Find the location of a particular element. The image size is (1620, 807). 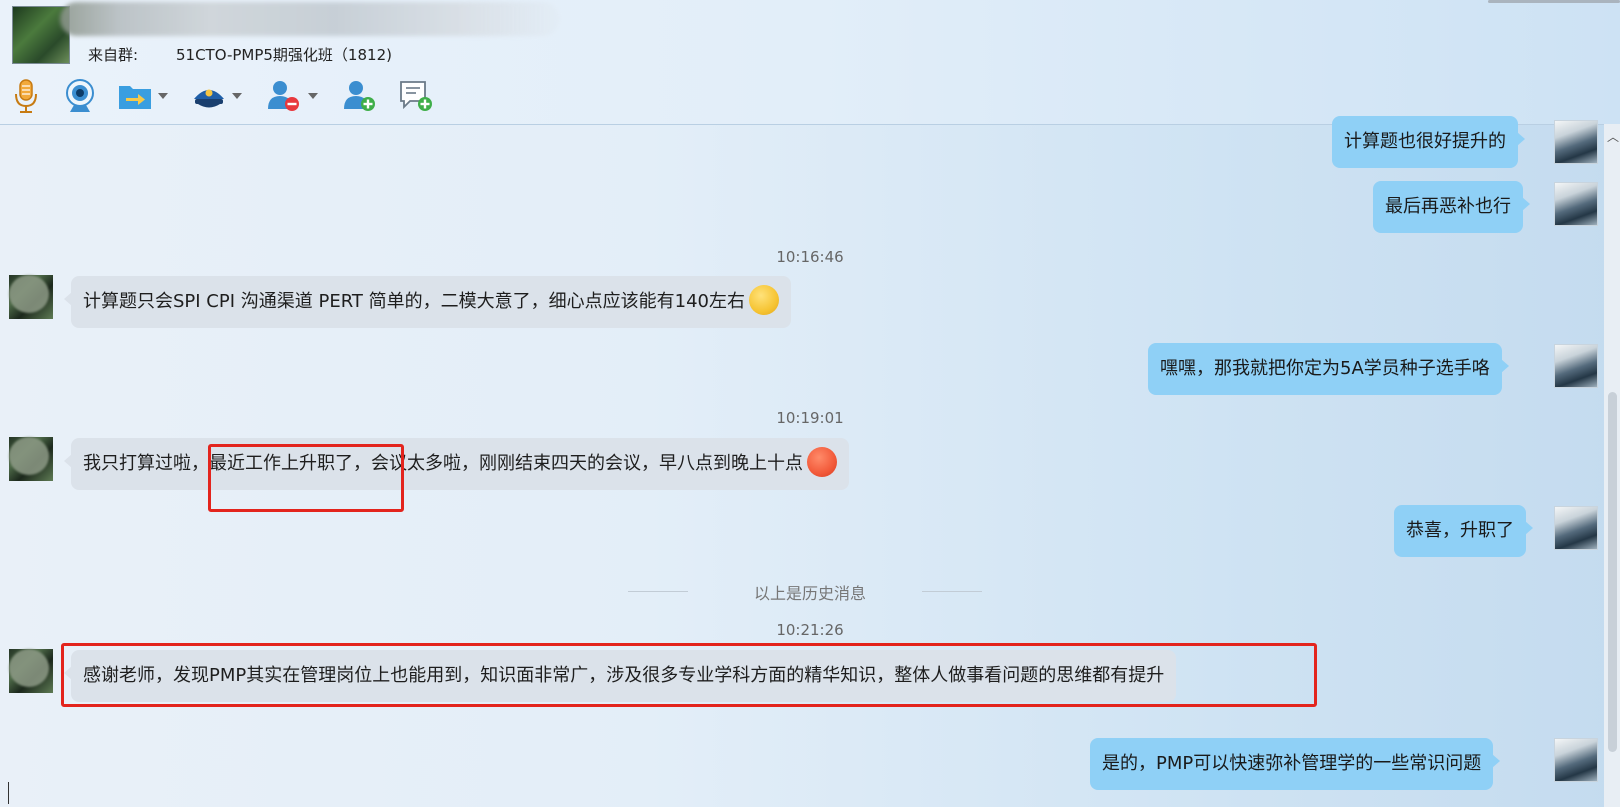

message-bubble-outgoing: 最后再恶补也行 is located at coordinates (1451, 207).